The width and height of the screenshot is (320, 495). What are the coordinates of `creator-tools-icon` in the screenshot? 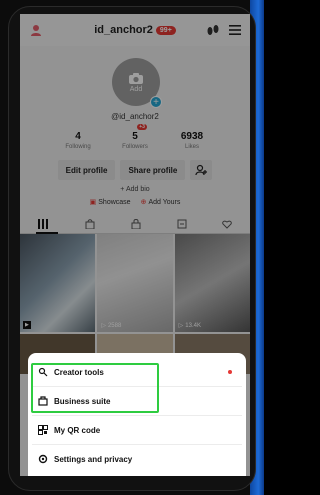 It's located at (43, 372).